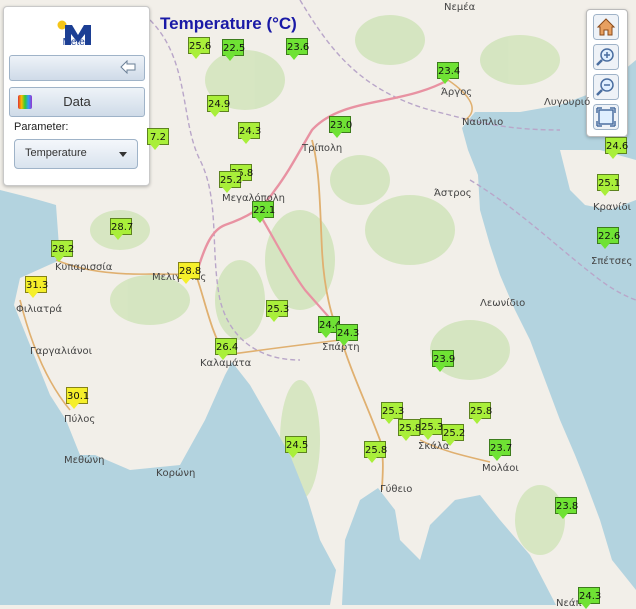  Describe the element at coordinates (62, 251) in the screenshot. I see `station-marker: 28.2` at that location.